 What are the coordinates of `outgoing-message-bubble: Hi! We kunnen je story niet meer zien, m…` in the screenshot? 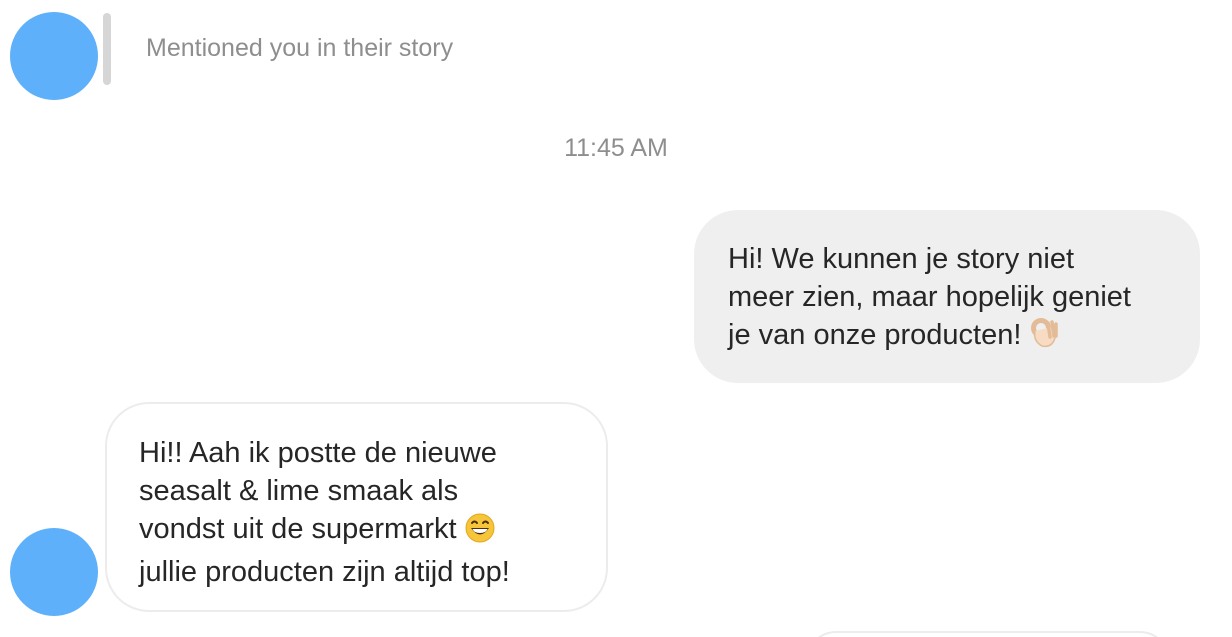 It's located at (947, 296).